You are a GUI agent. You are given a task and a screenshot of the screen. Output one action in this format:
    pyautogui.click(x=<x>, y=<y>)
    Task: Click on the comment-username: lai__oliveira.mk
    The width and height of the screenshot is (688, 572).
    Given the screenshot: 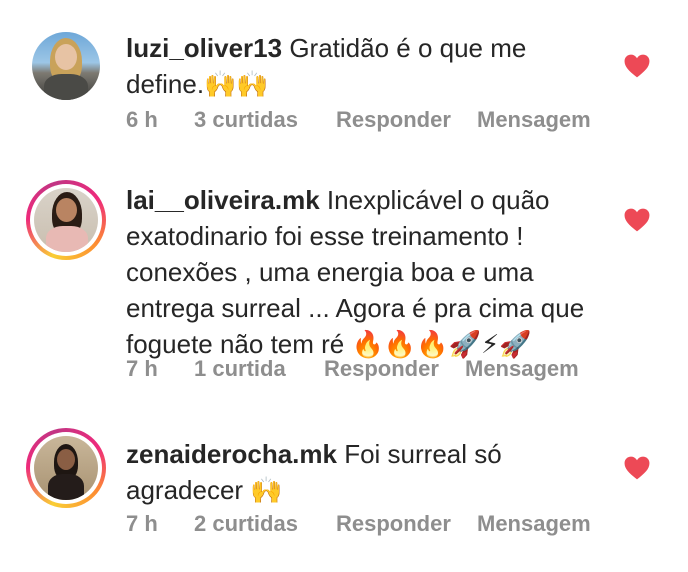 What is the action you would take?
    pyautogui.click(x=223, y=200)
    